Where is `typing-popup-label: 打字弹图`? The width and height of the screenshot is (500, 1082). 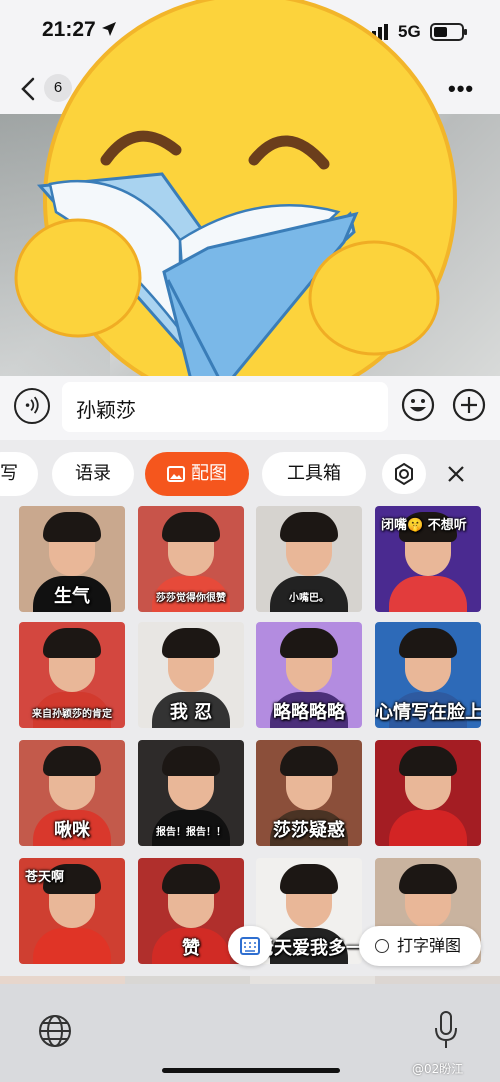
typing-popup-label: 打字弹图 is located at coordinates (429, 945).